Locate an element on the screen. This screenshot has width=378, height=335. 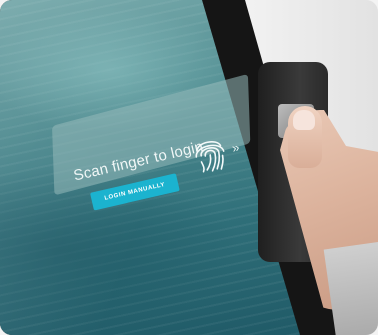
fingernail is located at coordinates (304, 120).